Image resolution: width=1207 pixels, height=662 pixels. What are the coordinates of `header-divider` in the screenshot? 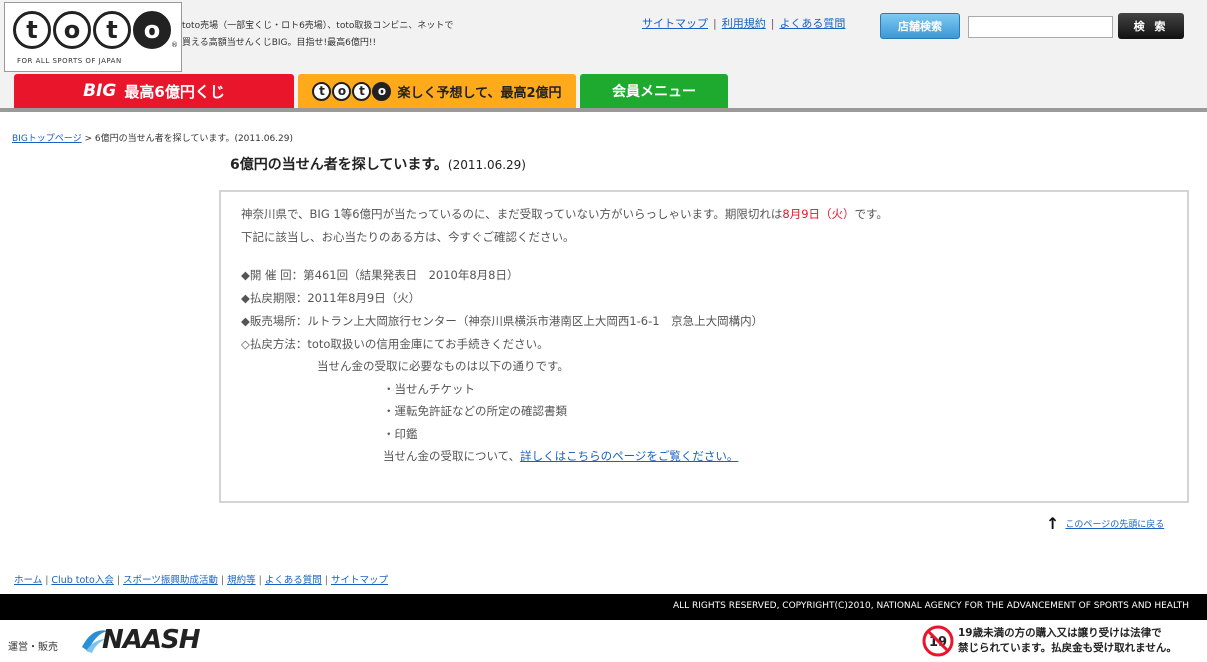 It's located at (603, 110).